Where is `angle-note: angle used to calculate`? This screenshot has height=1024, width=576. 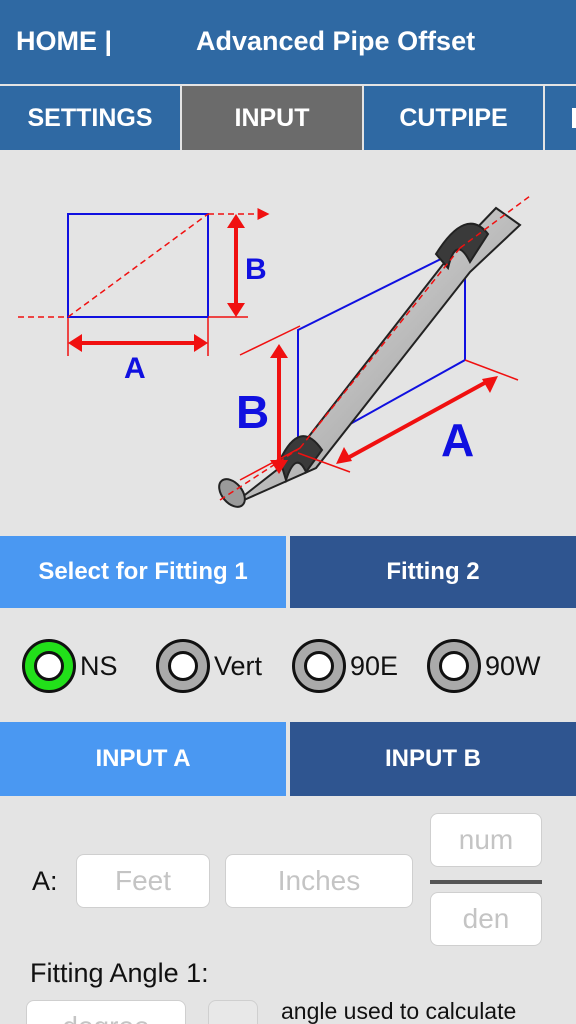
angle-note: angle used to calculate is located at coordinates (399, 1011).